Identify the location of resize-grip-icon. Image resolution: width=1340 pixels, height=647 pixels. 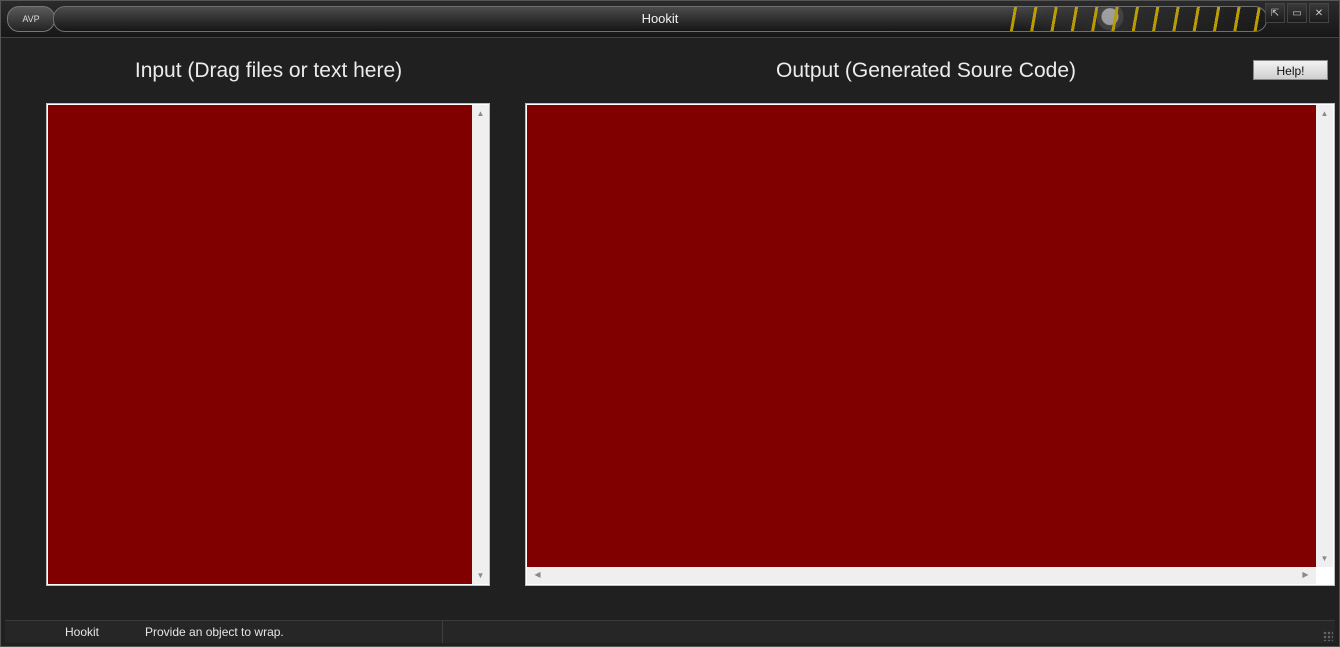
(1328, 636).